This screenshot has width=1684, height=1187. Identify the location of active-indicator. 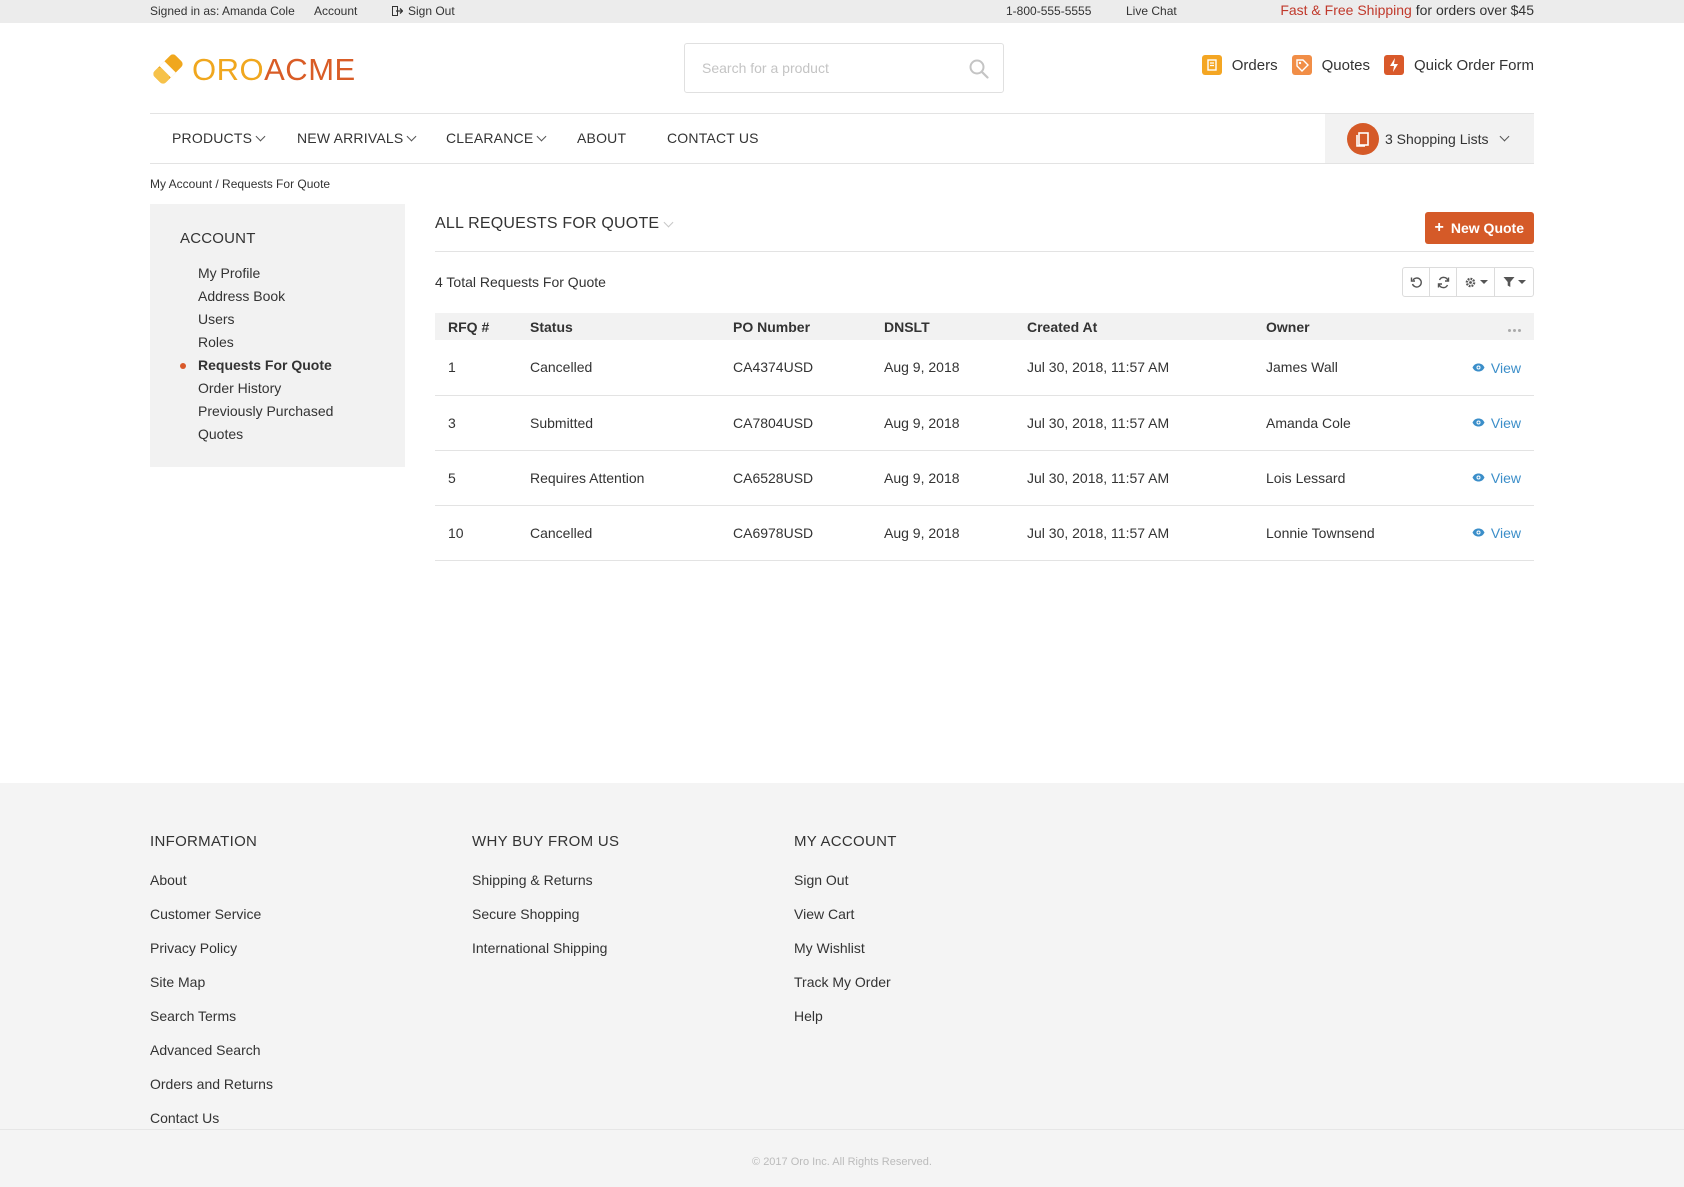
(183, 366).